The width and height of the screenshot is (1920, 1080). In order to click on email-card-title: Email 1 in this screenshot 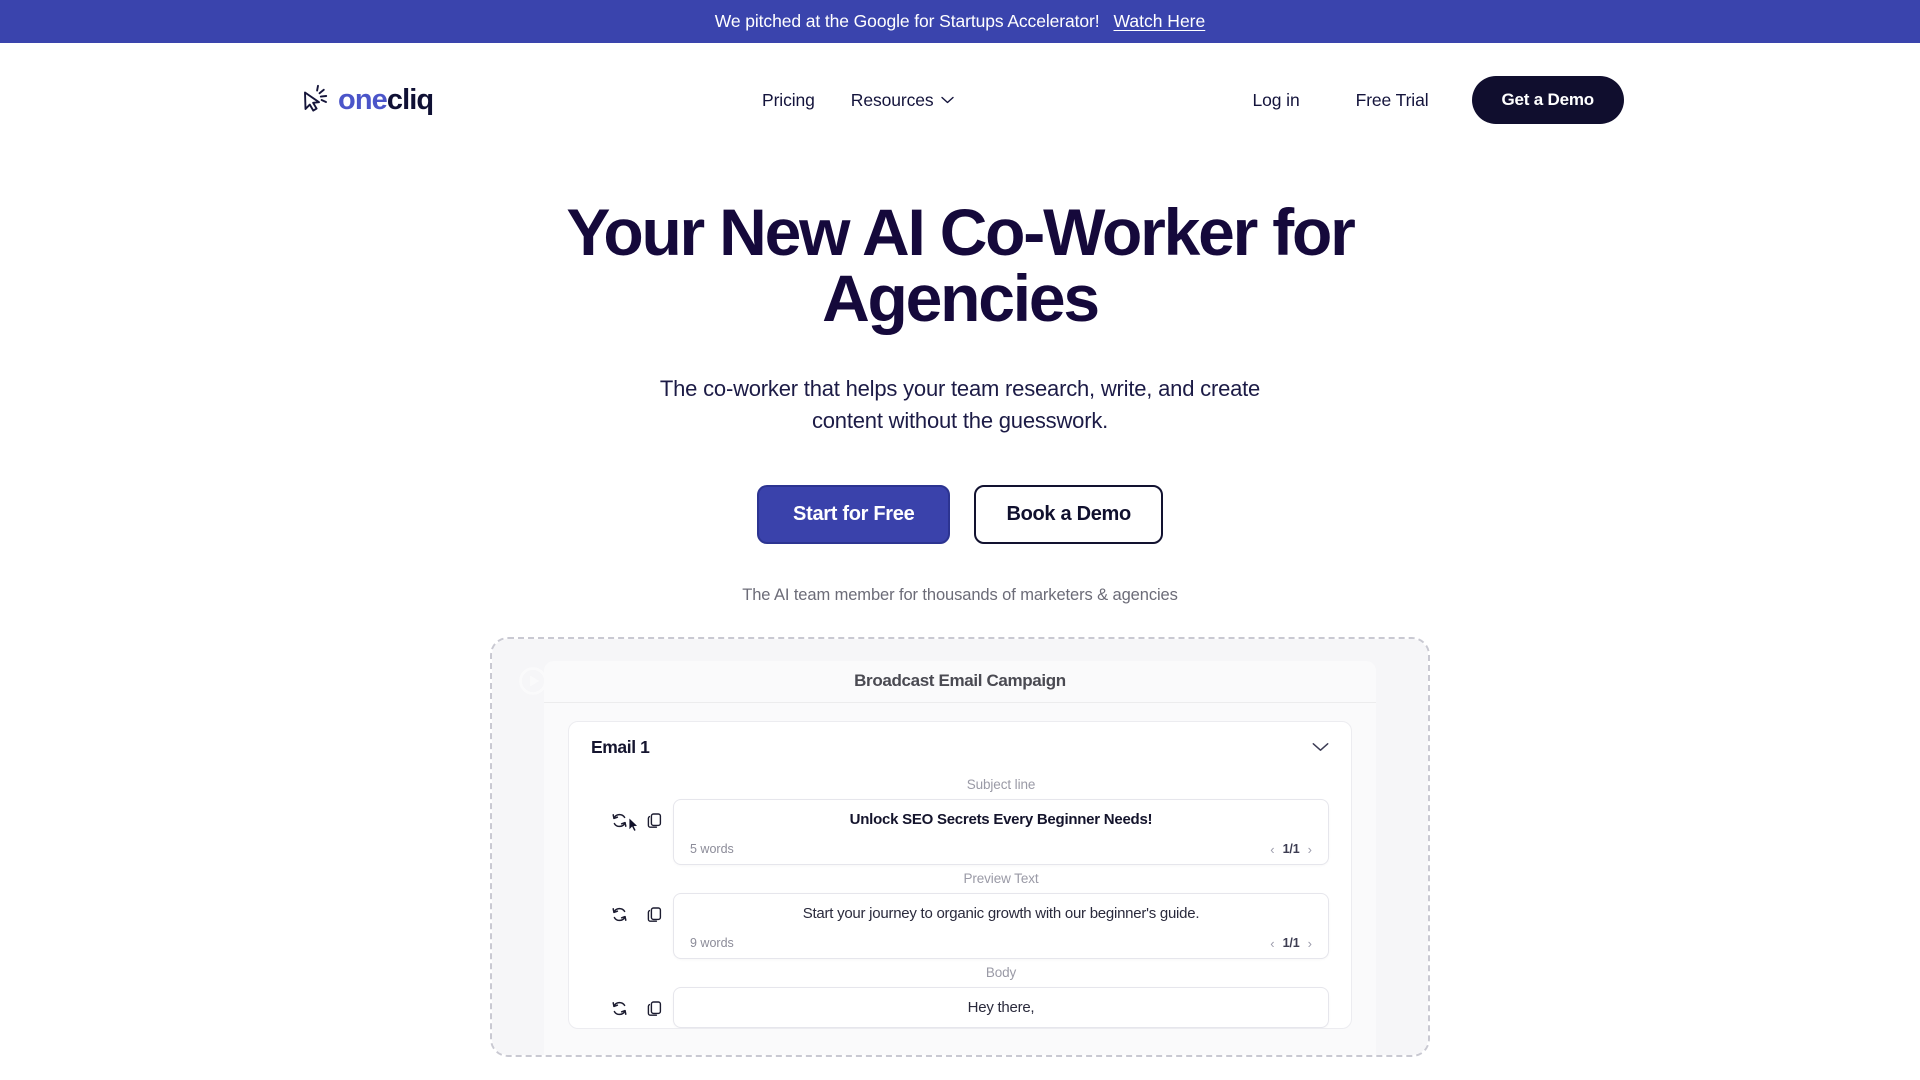, I will do `click(620, 746)`.